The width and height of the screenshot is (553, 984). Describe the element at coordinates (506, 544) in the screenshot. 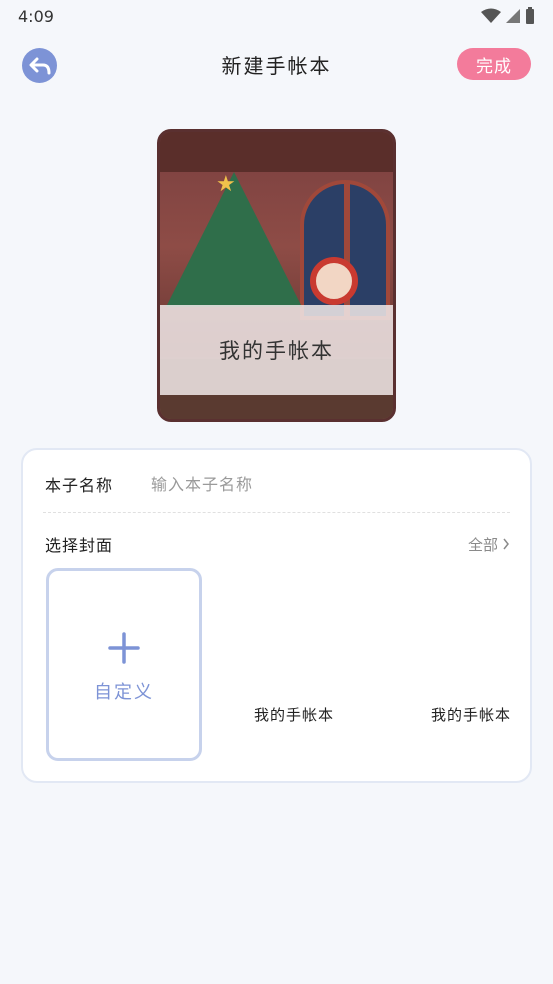

I see `chevron-right-icon` at that location.